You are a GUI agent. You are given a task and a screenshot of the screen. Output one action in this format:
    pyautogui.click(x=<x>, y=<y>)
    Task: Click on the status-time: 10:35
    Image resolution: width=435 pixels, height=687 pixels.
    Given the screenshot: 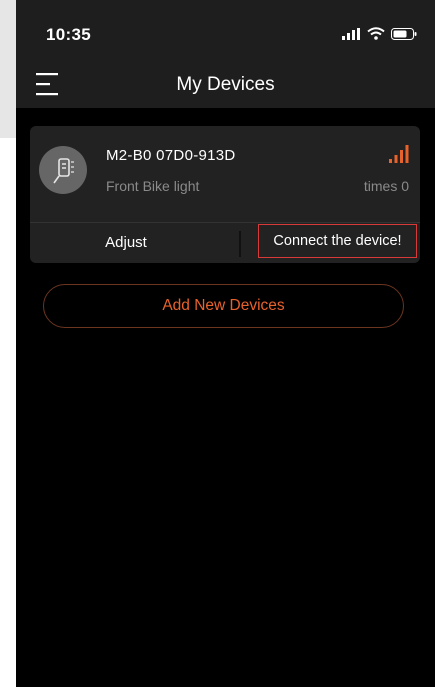 What is the action you would take?
    pyautogui.click(x=68, y=34)
    